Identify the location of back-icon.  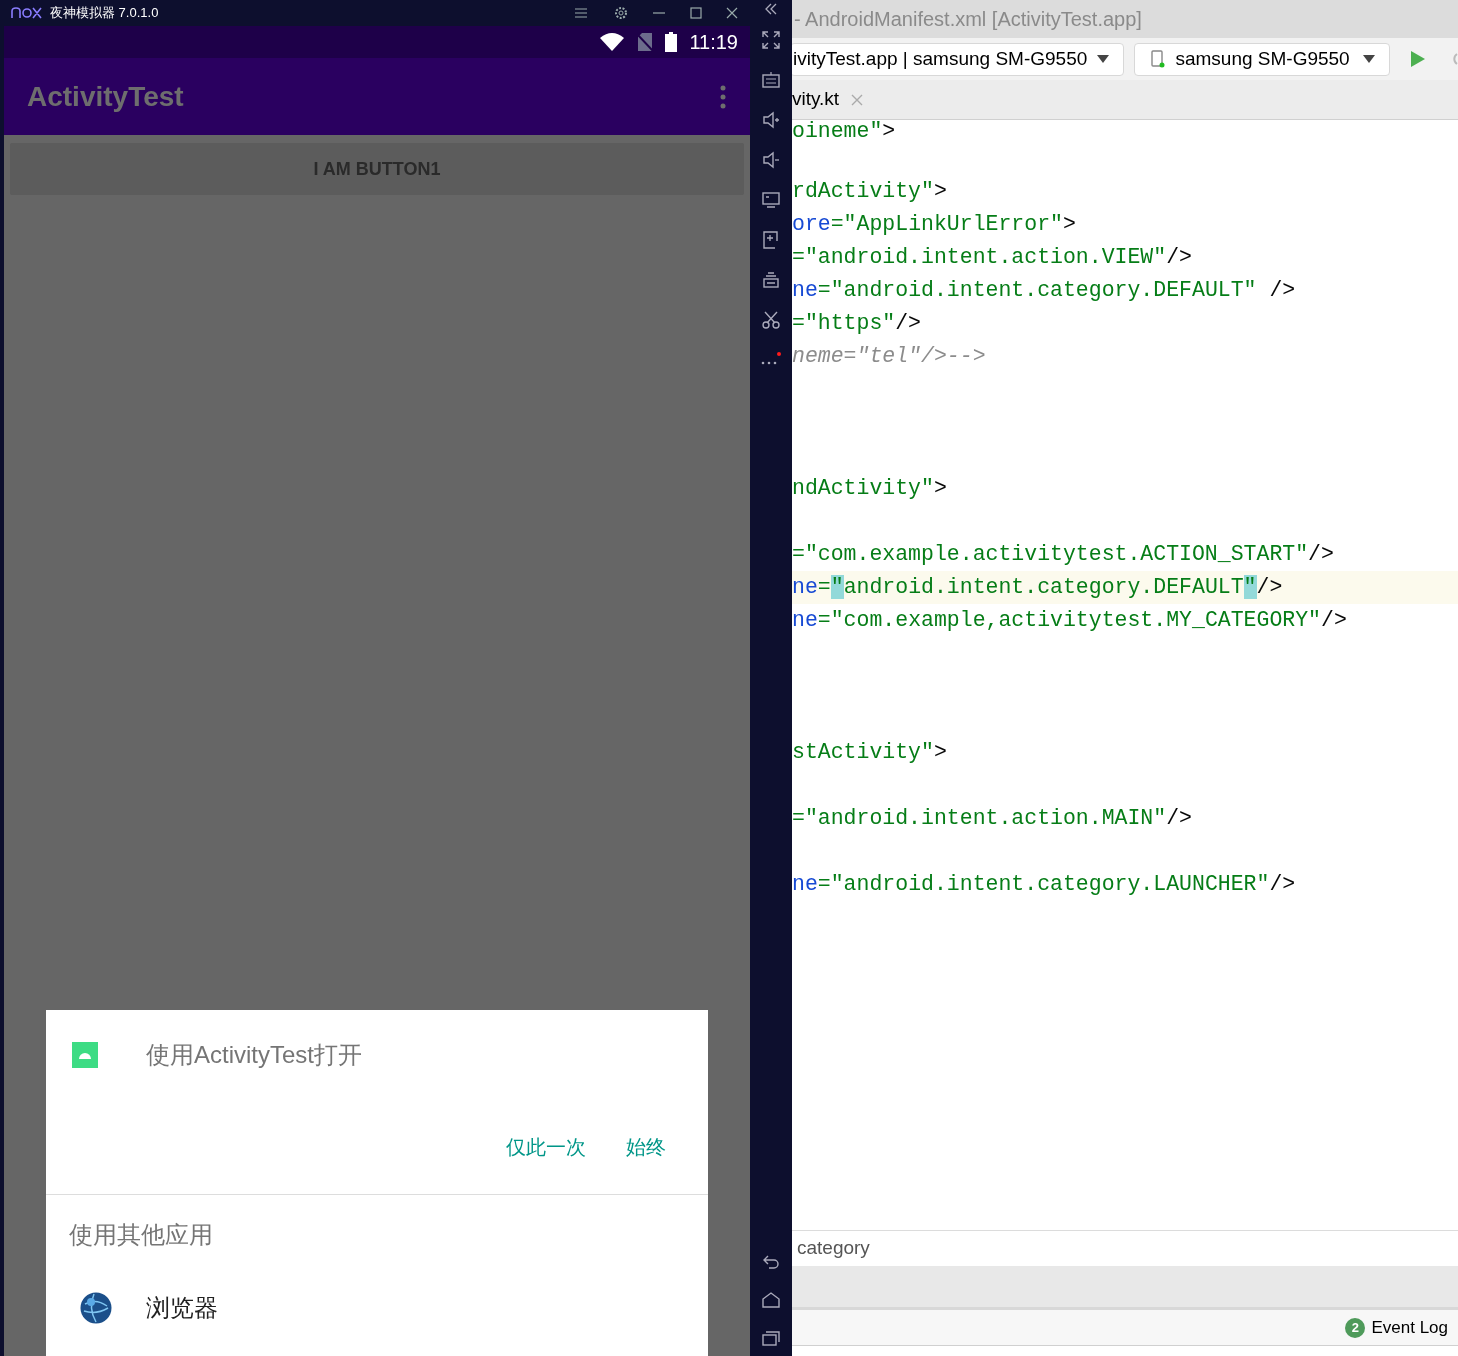
(771, 1262).